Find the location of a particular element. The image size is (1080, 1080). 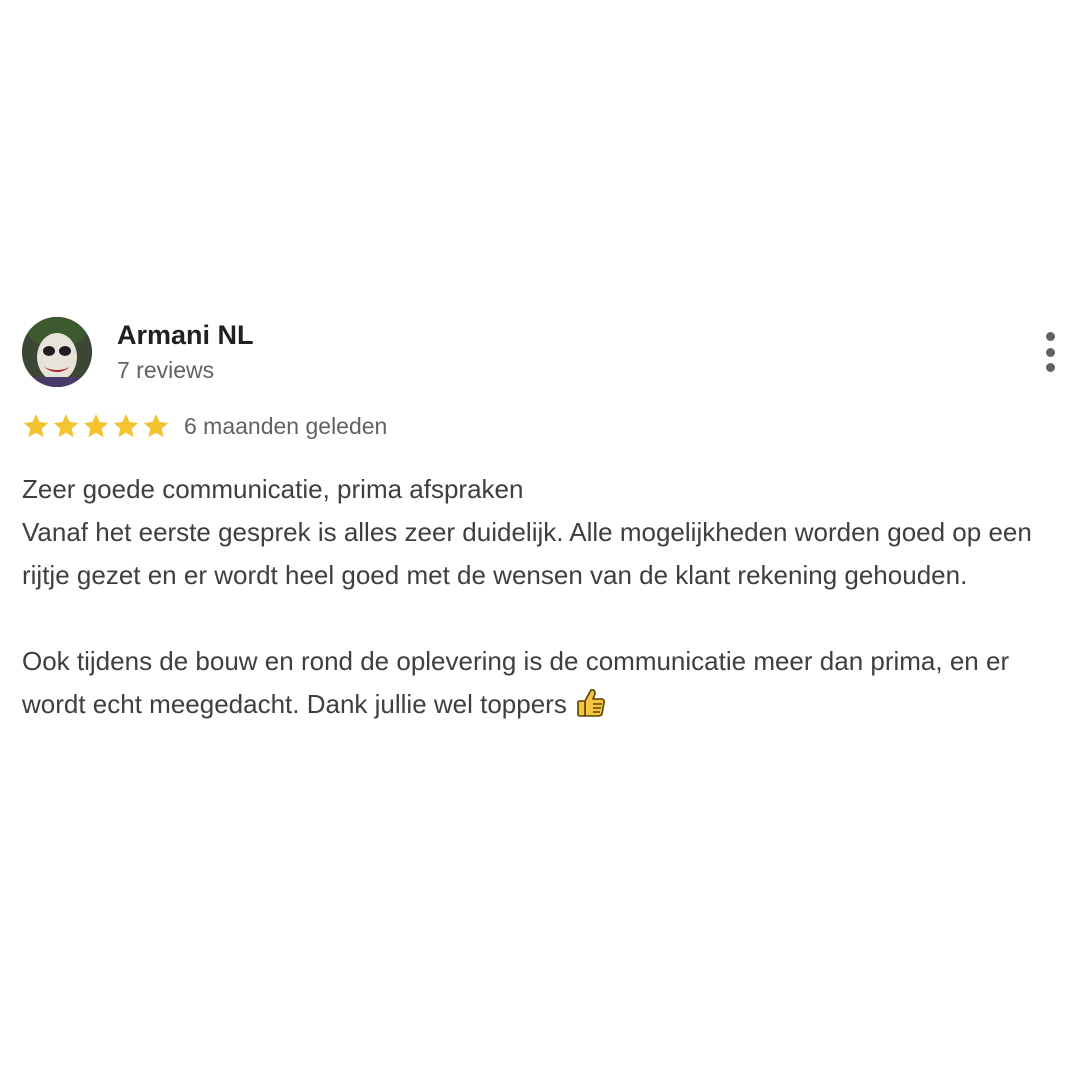

author-info: Armani NL 7 reviews is located at coordinates (185, 352).